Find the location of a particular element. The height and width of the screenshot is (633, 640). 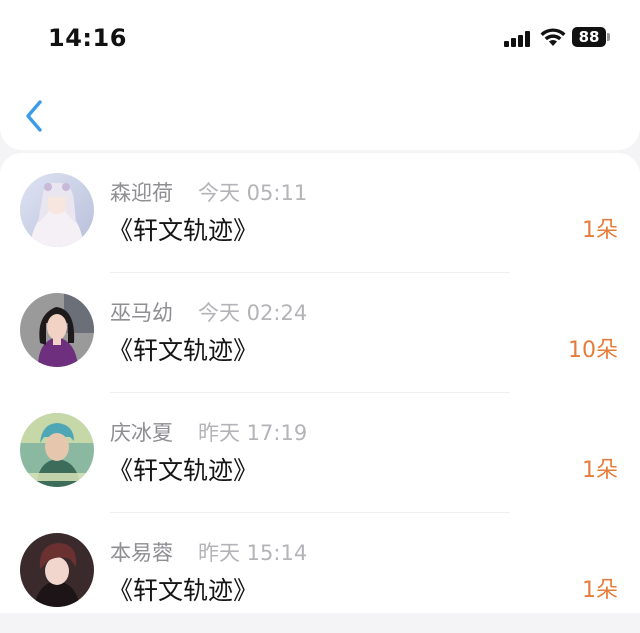

chevron-left-icon is located at coordinates (34, 116).